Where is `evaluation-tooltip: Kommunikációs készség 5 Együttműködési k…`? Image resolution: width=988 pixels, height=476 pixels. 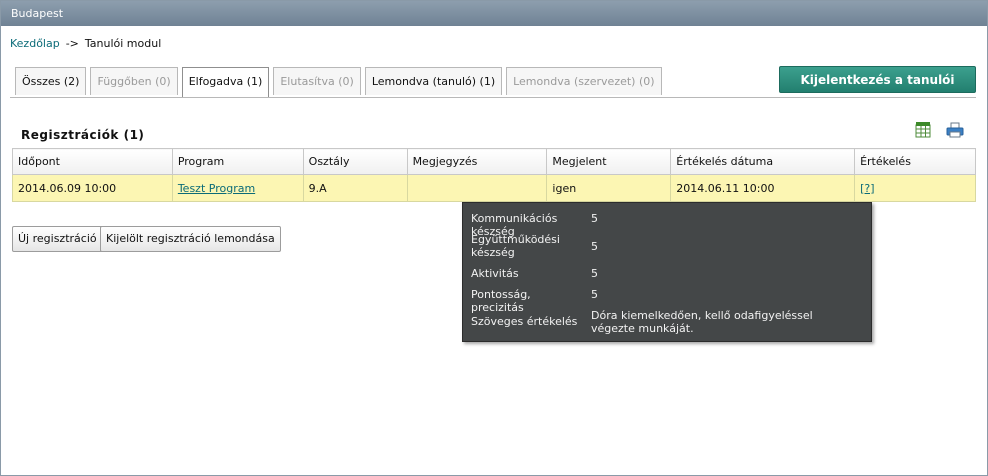 evaluation-tooltip: Kommunikációs készség 5 Együttműködési k… is located at coordinates (667, 272).